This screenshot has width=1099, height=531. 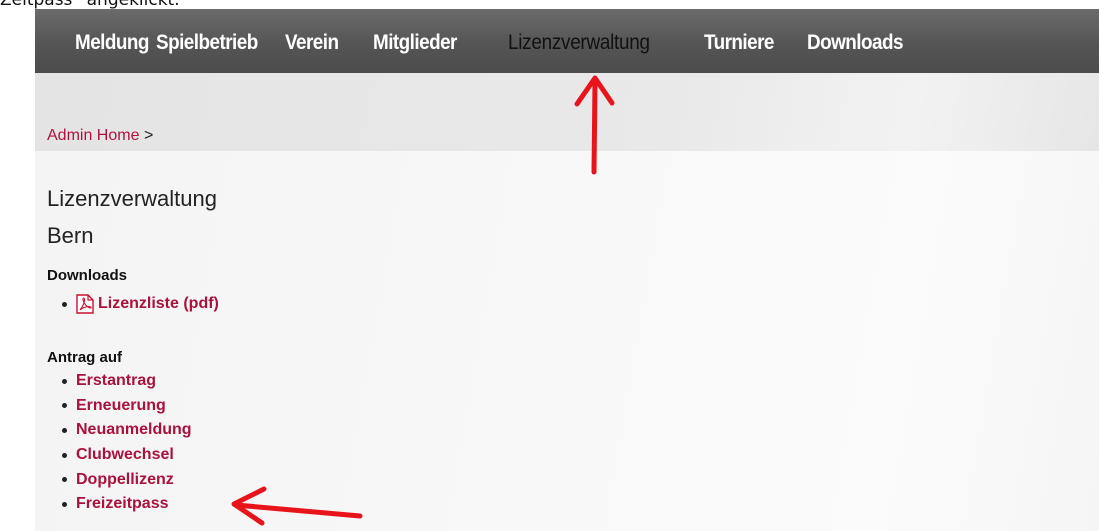 I want to click on nav-item-lizenzverwaltung: Lizenzverwaltung, so click(x=579, y=43).